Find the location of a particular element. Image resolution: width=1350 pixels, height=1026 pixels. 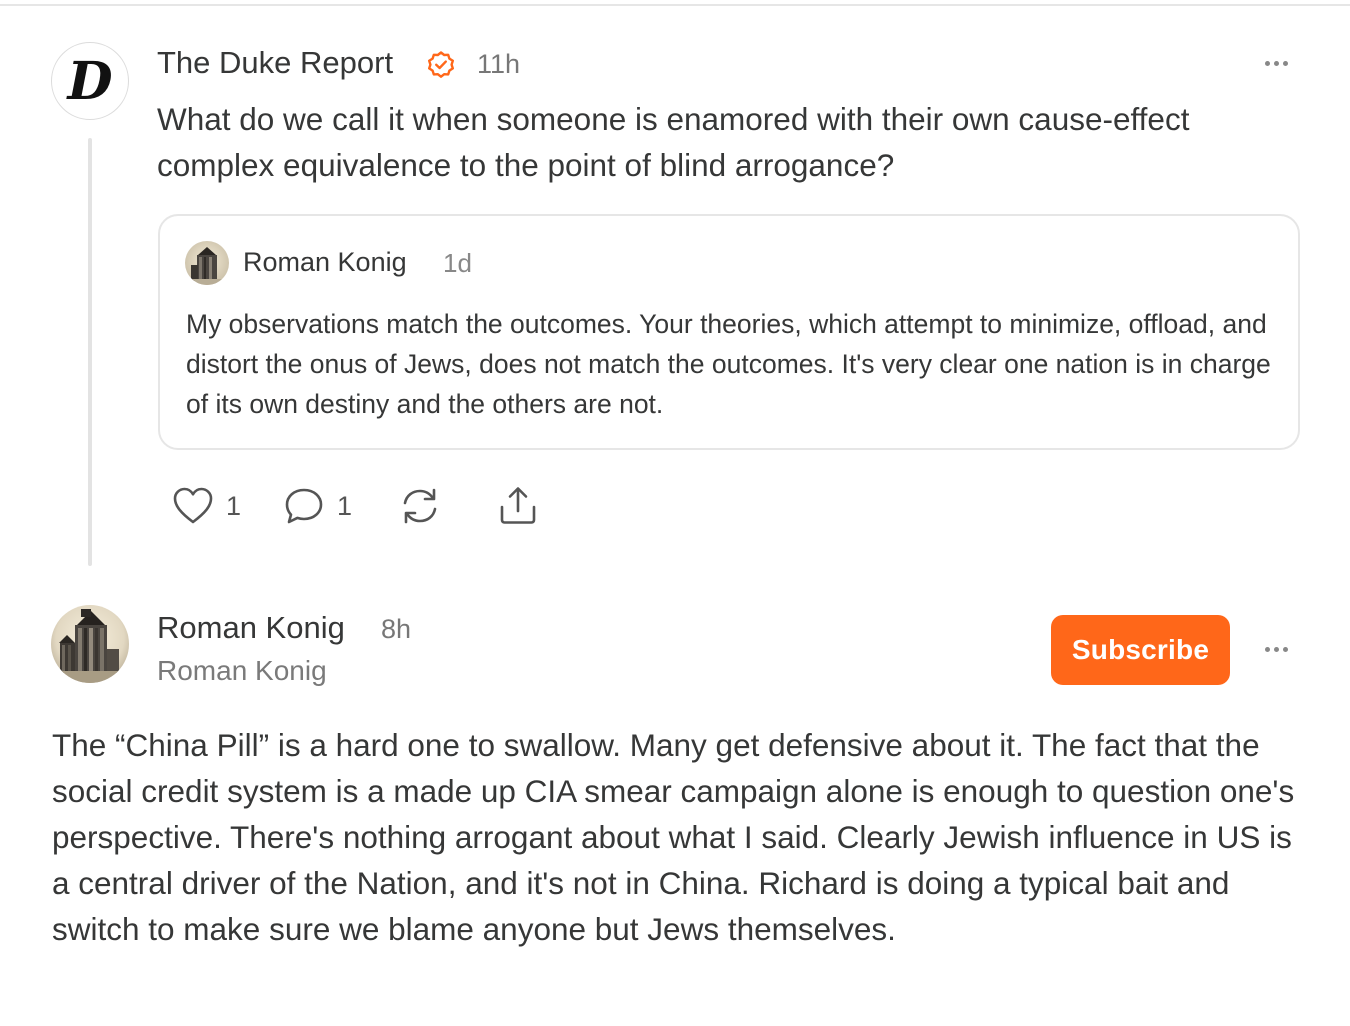

reply-publication-name: Roman Konig is located at coordinates (242, 671).